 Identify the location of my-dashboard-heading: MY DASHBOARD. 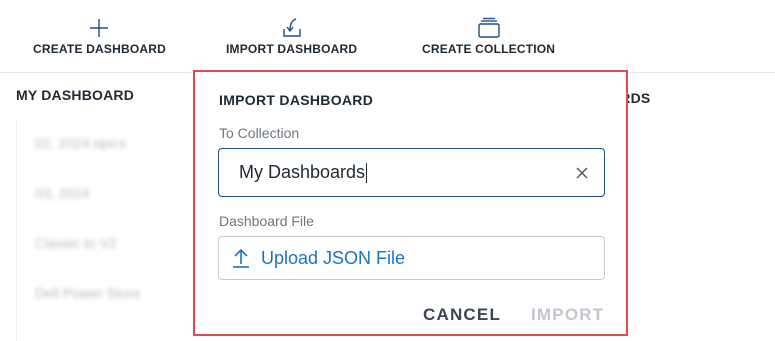
(75, 95).